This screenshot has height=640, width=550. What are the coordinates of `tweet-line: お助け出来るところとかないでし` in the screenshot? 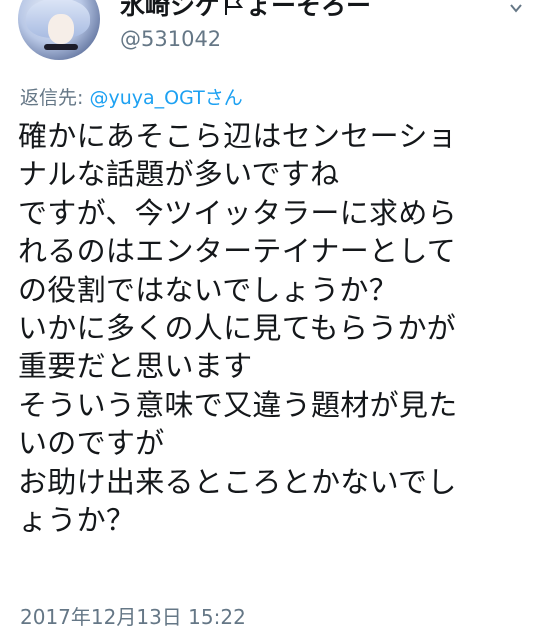 It's located at (237, 481).